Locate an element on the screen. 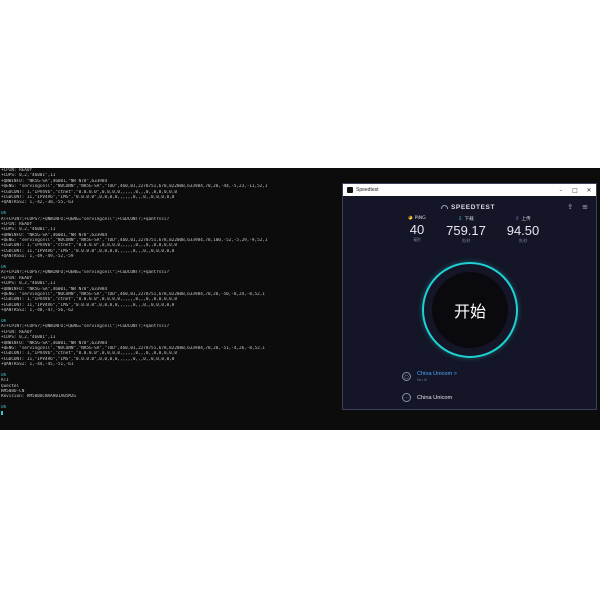 The width and height of the screenshot is (600, 600). window-title: Speedtest is located at coordinates (367, 190).